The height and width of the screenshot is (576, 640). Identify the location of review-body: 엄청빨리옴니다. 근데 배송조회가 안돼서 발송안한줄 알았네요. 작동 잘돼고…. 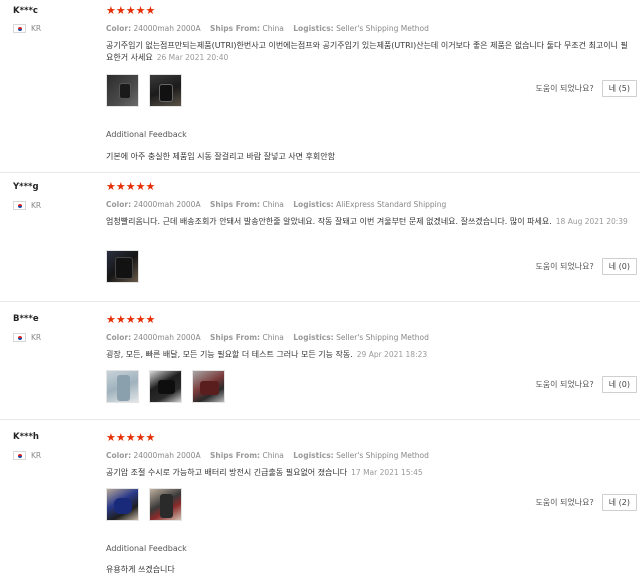
(329, 221).